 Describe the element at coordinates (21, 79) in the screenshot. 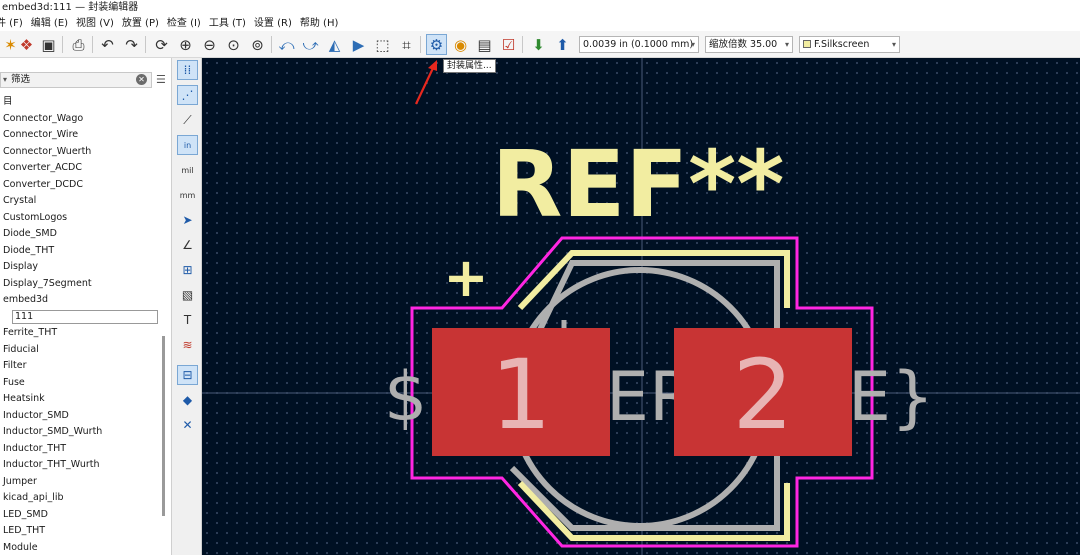

I see `filter-placeholder: 筛选` at that location.